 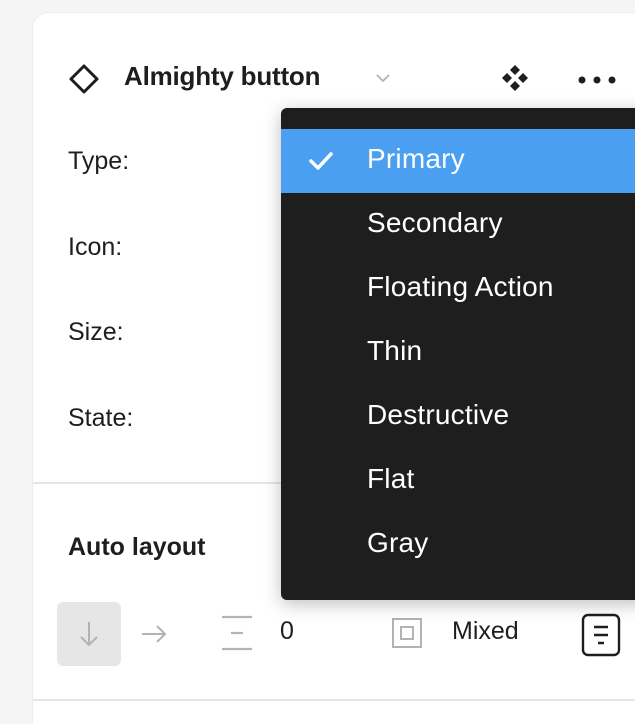 I want to click on section-divider, so click(x=334, y=700).